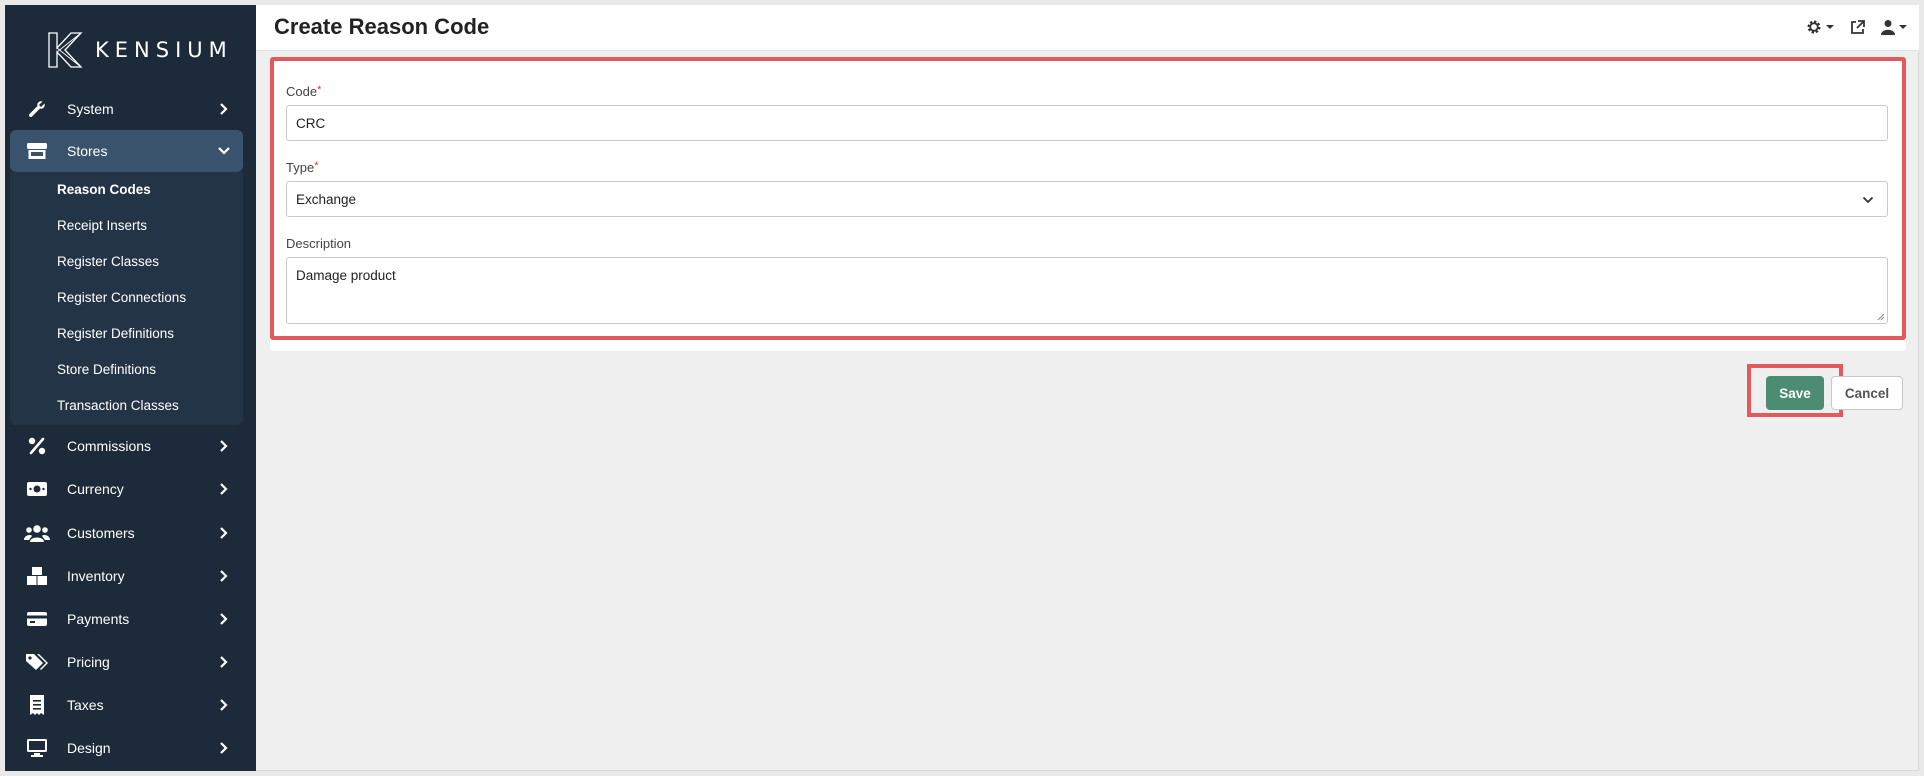  I want to click on code-input: CRC, so click(1087, 123).